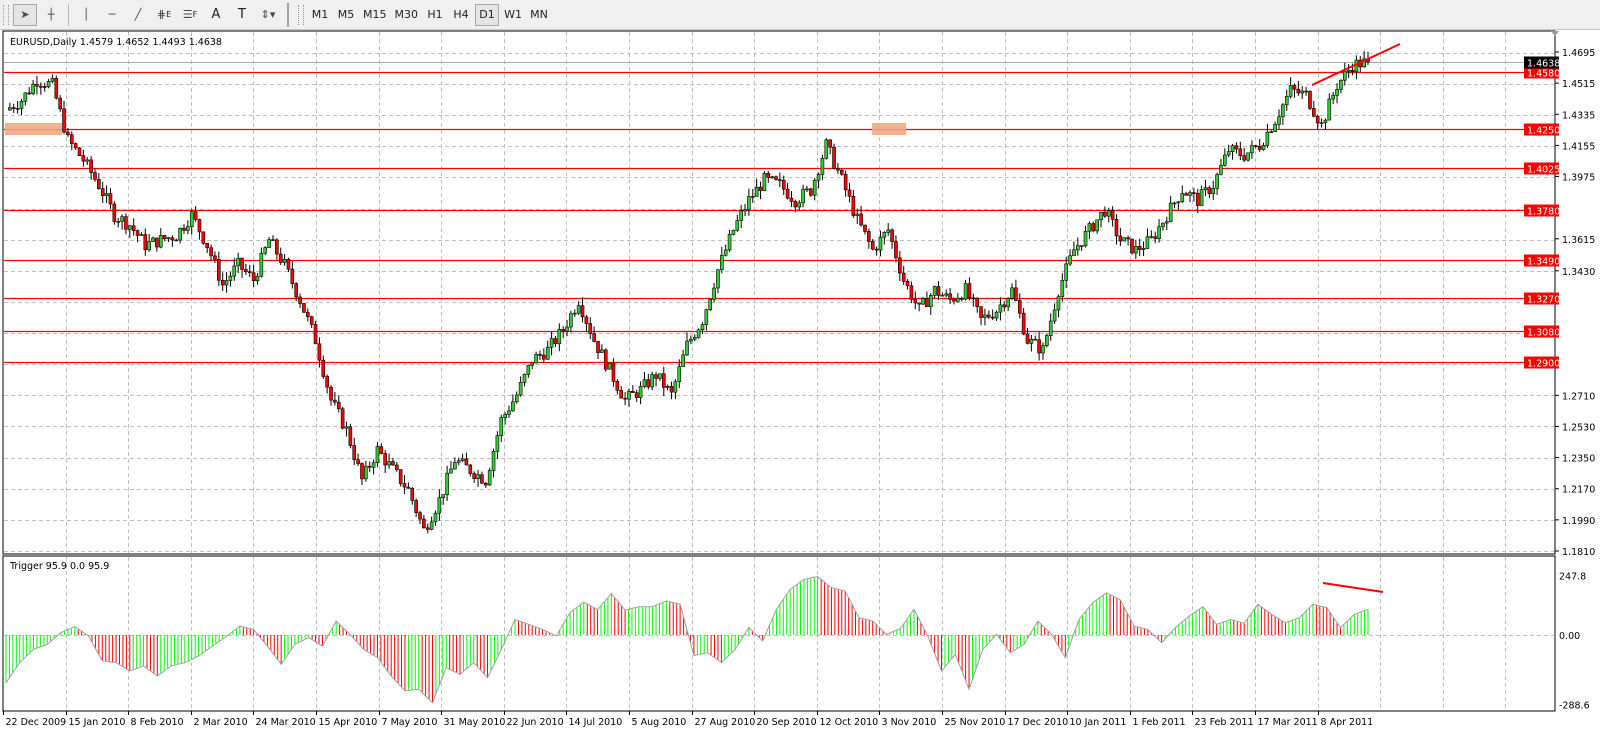 Image resolution: width=1600 pixels, height=732 pixels. Describe the element at coordinates (116, 42) in the screenshot. I see `chart-title: EURUSD,Daily 1.4579 1.4652 1.4493 1.4638` at that location.